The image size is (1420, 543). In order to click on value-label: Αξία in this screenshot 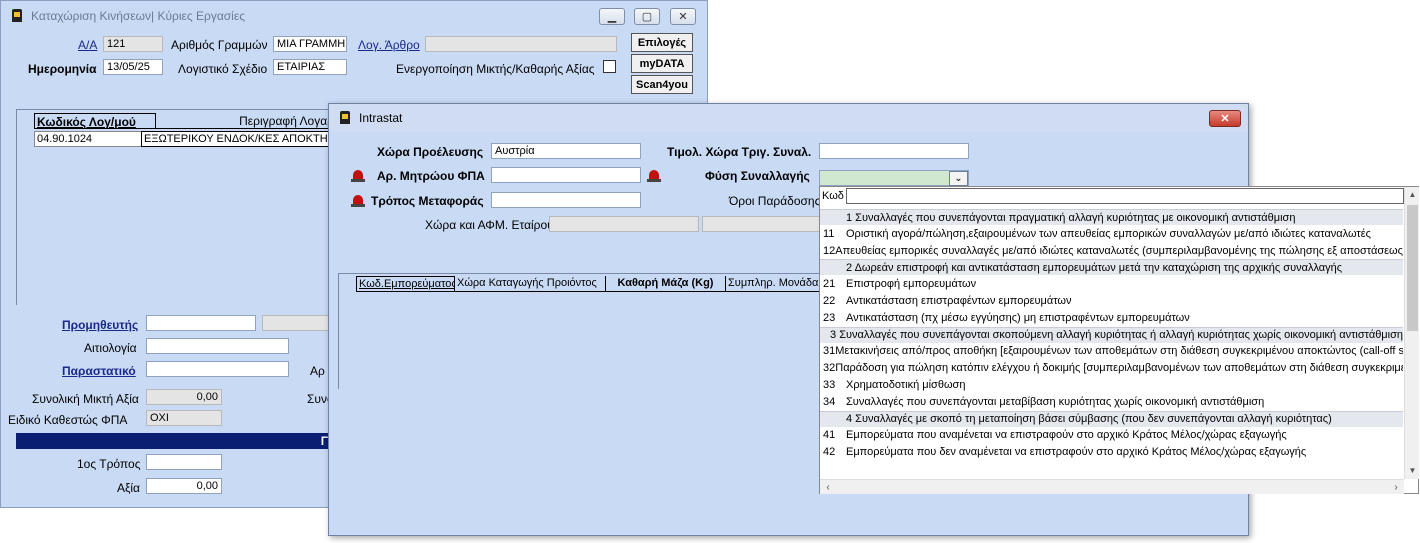, I will do `click(128, 488)`.